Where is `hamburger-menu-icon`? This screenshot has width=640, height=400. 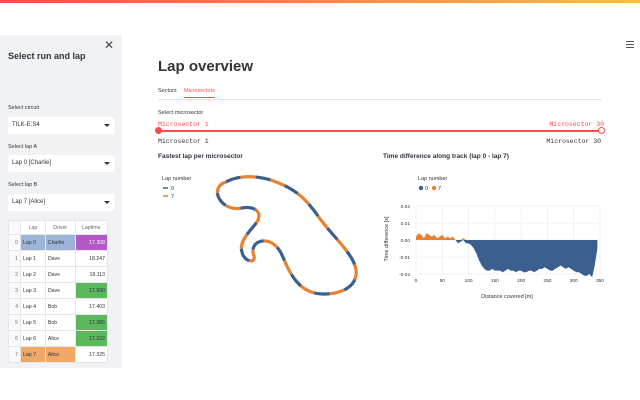
hamburger-menu-icon is located at coordinates (630, 44).